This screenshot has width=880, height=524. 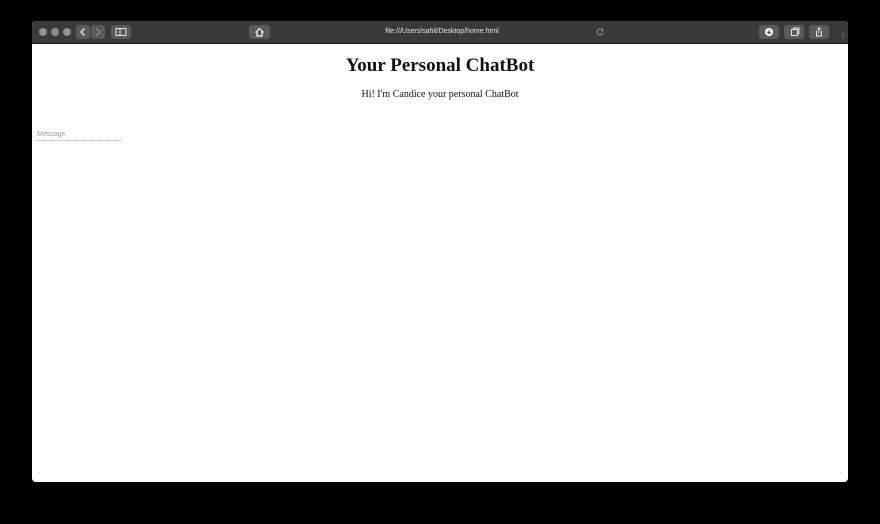 I want to click on back-button, so click(x=83, y=32).